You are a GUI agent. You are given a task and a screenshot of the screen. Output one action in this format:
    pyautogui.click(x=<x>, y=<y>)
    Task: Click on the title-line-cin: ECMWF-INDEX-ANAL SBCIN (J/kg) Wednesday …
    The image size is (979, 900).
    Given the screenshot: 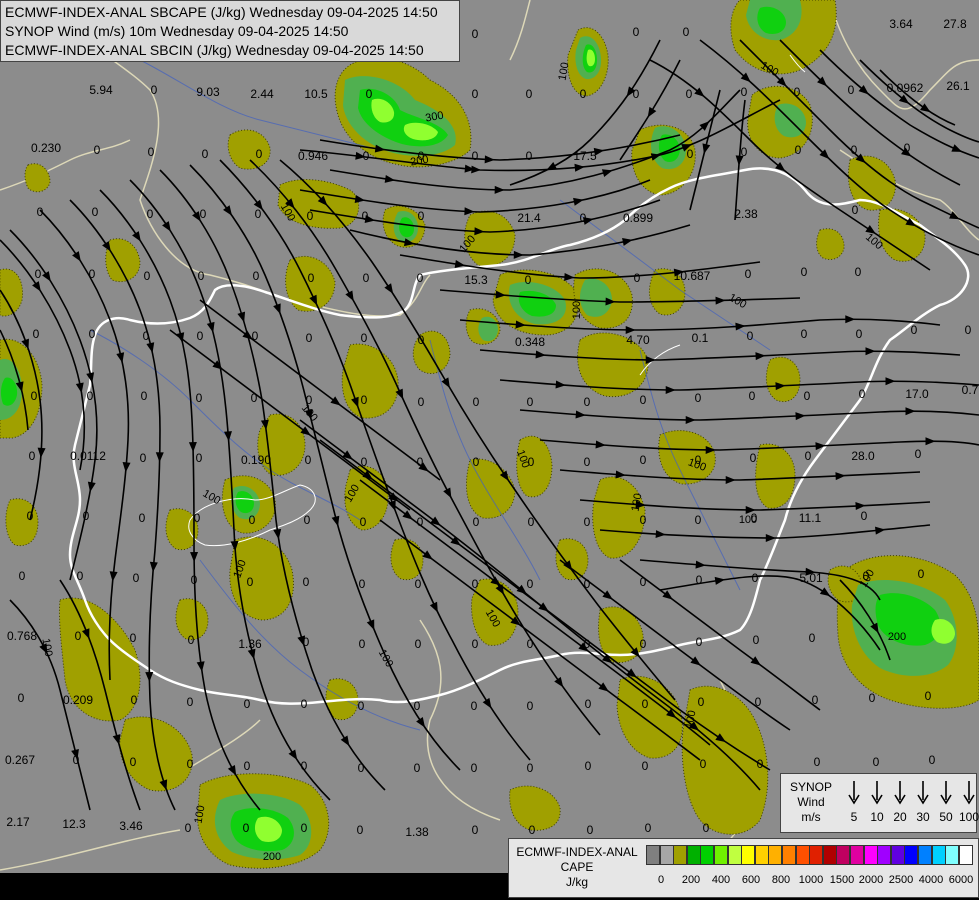 What is the action you would take?
    pyautogui.click(x=214, y=50)
    